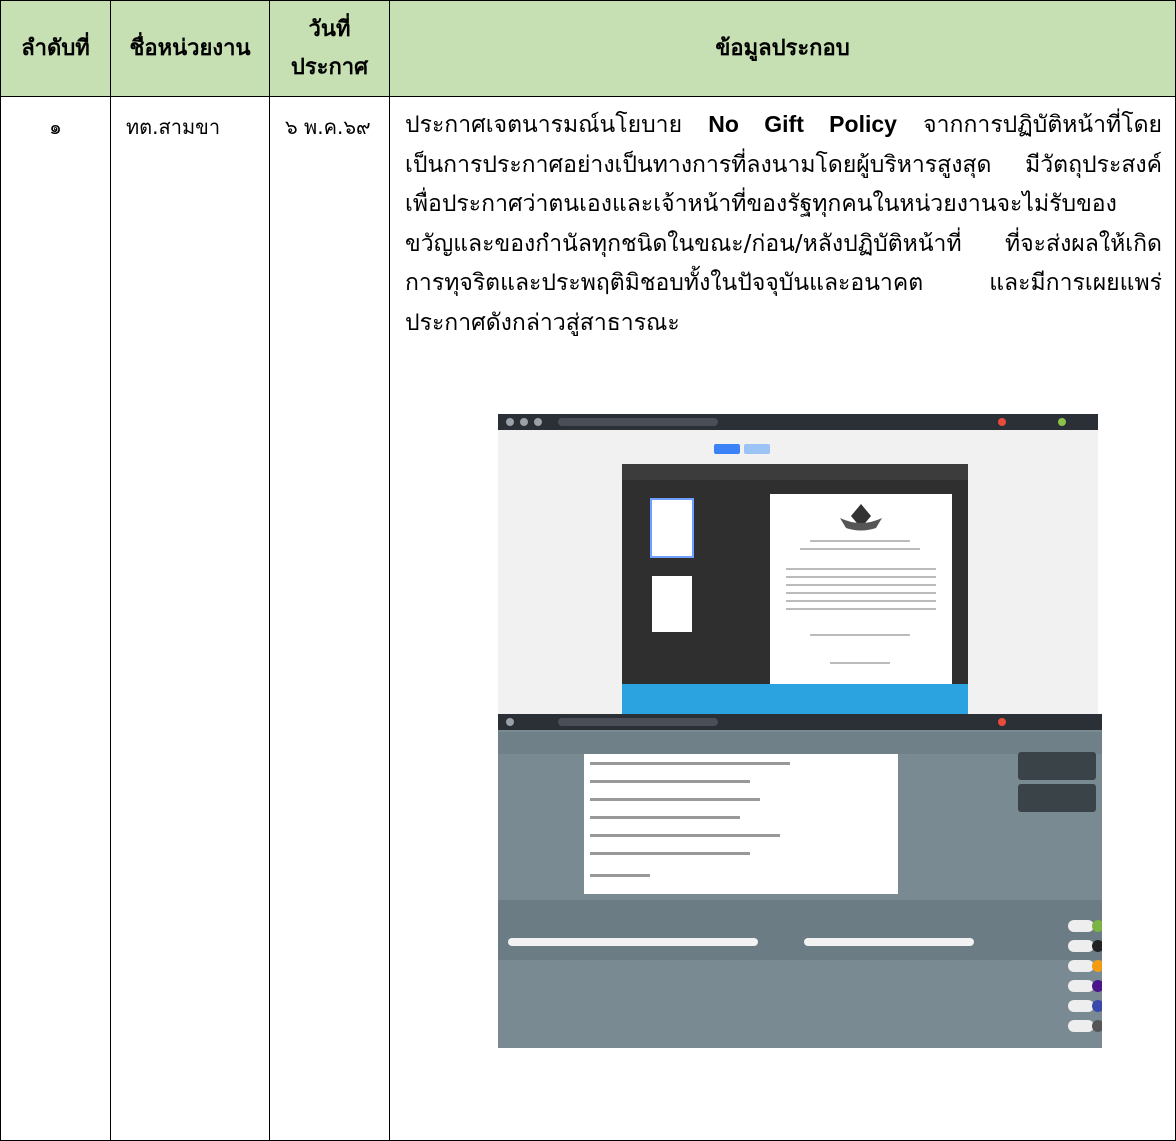 The height and width of the screenshot is (1141, 1176). I want to click on signature-line, so click(860, 663).